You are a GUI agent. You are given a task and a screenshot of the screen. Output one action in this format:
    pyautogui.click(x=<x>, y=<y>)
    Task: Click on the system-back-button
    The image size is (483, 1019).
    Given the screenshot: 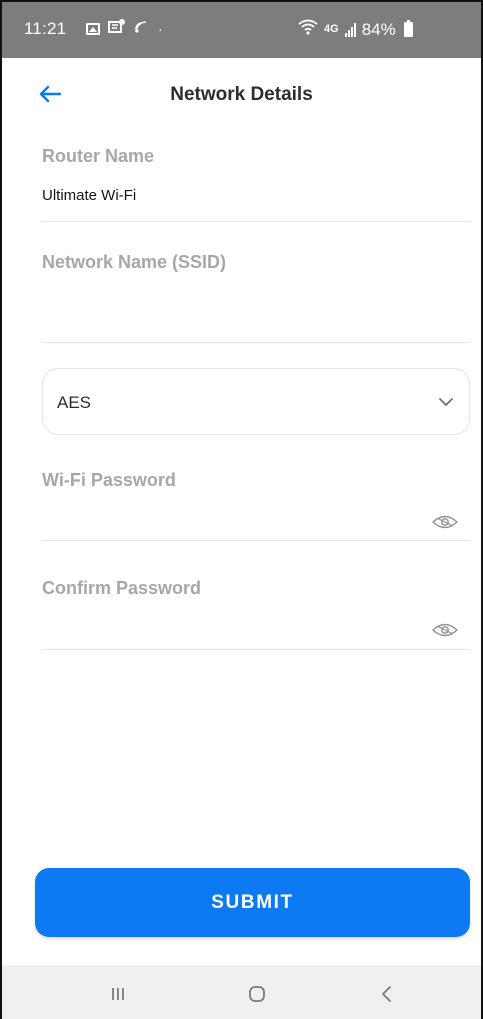 What is the action you would take?
    pyautogui.click(x=386, y=994)
    